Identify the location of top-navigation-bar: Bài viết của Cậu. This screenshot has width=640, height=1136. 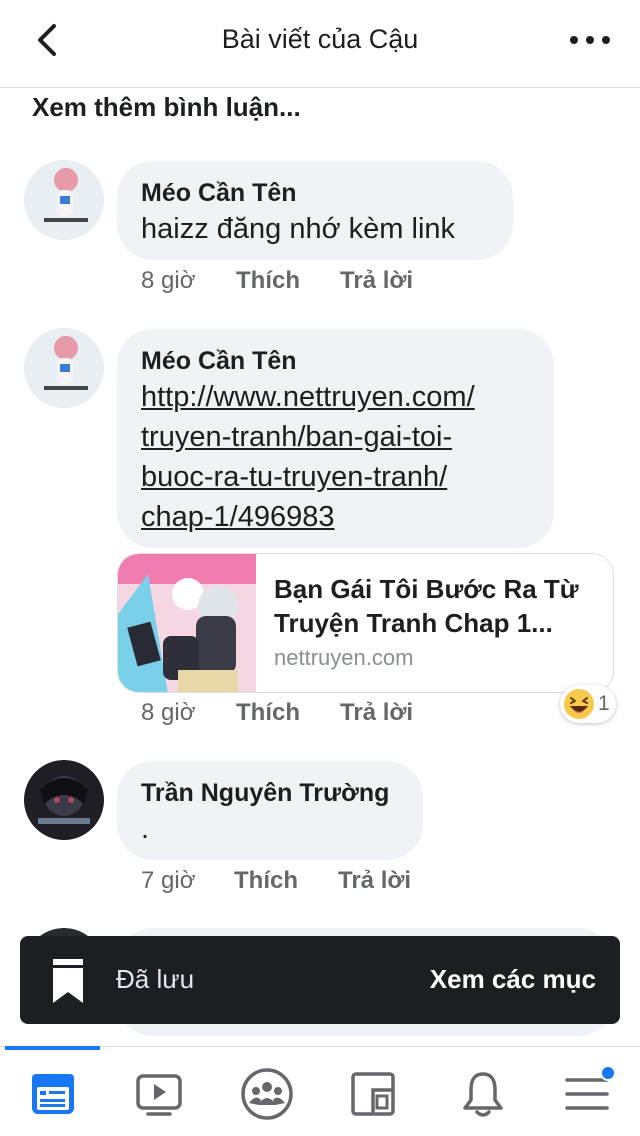
(320, 44).